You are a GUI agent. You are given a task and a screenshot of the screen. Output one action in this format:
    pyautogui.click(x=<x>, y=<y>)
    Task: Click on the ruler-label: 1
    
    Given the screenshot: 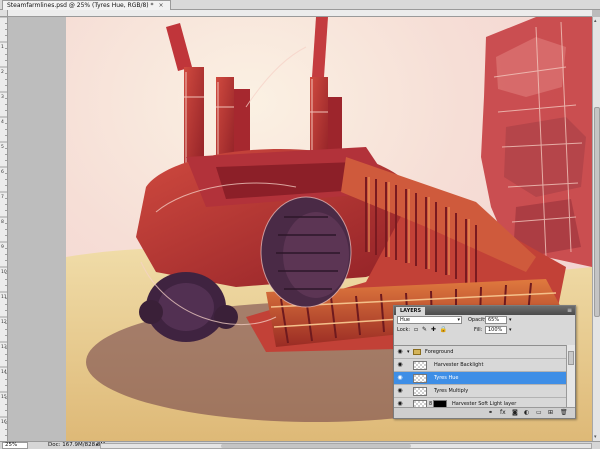 What is the action you would take?
    pyautogui.click(x=2, y=47)
    